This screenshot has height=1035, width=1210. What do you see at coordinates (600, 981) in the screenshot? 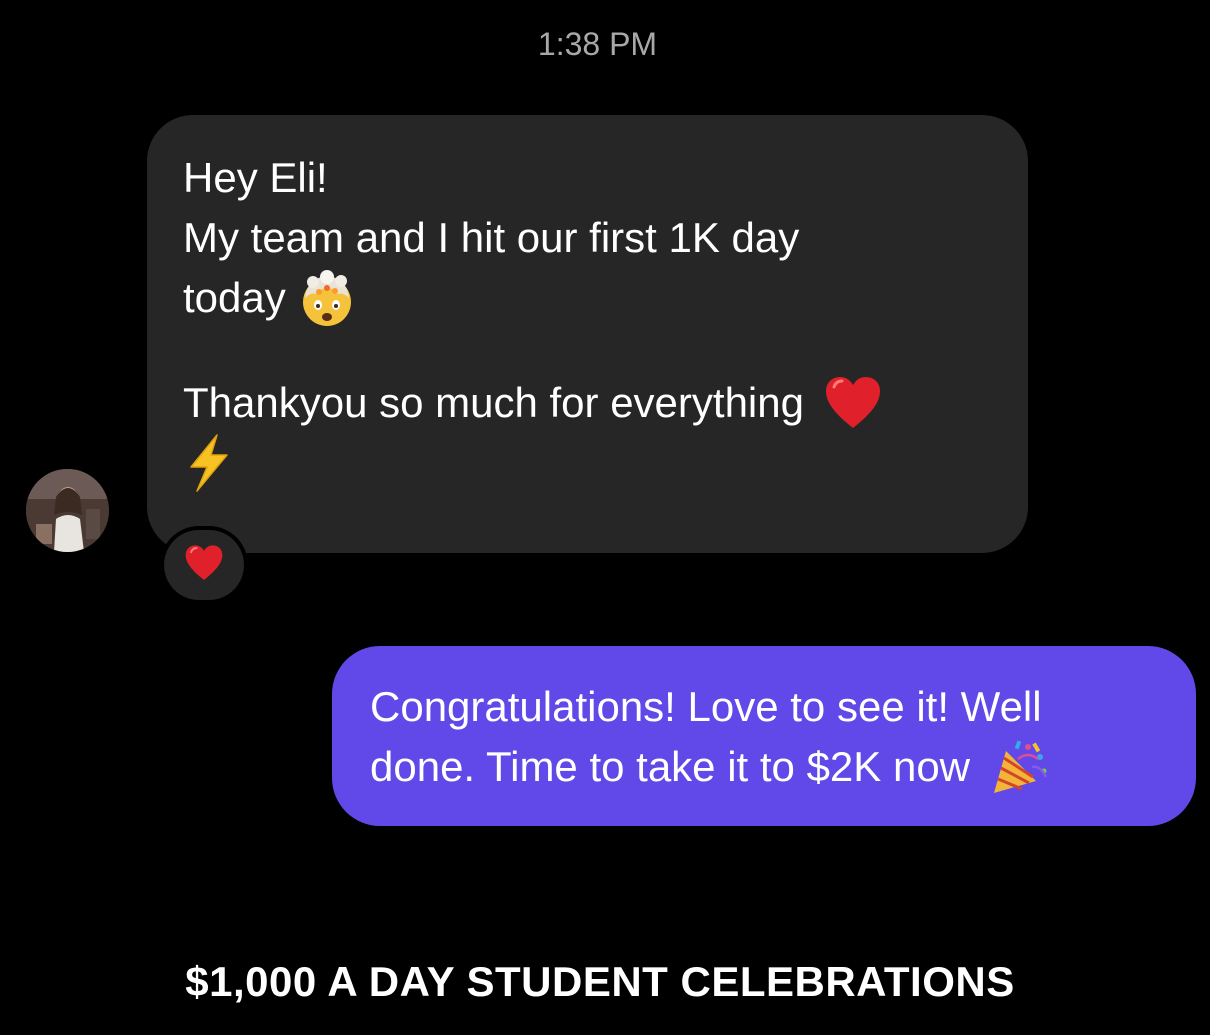
I see `caption-title: $1,000 A DAY STUDENT CELEBRATIONS` at bounding box center [600, 981].